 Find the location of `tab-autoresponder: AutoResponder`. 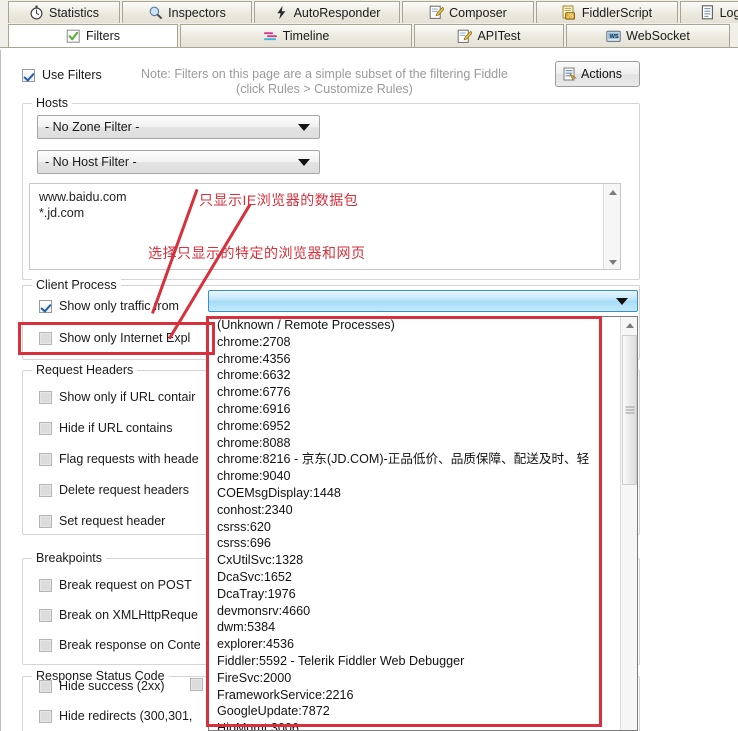

tab-autoresponder: AutoResponder is located at coordinates (327, 12).